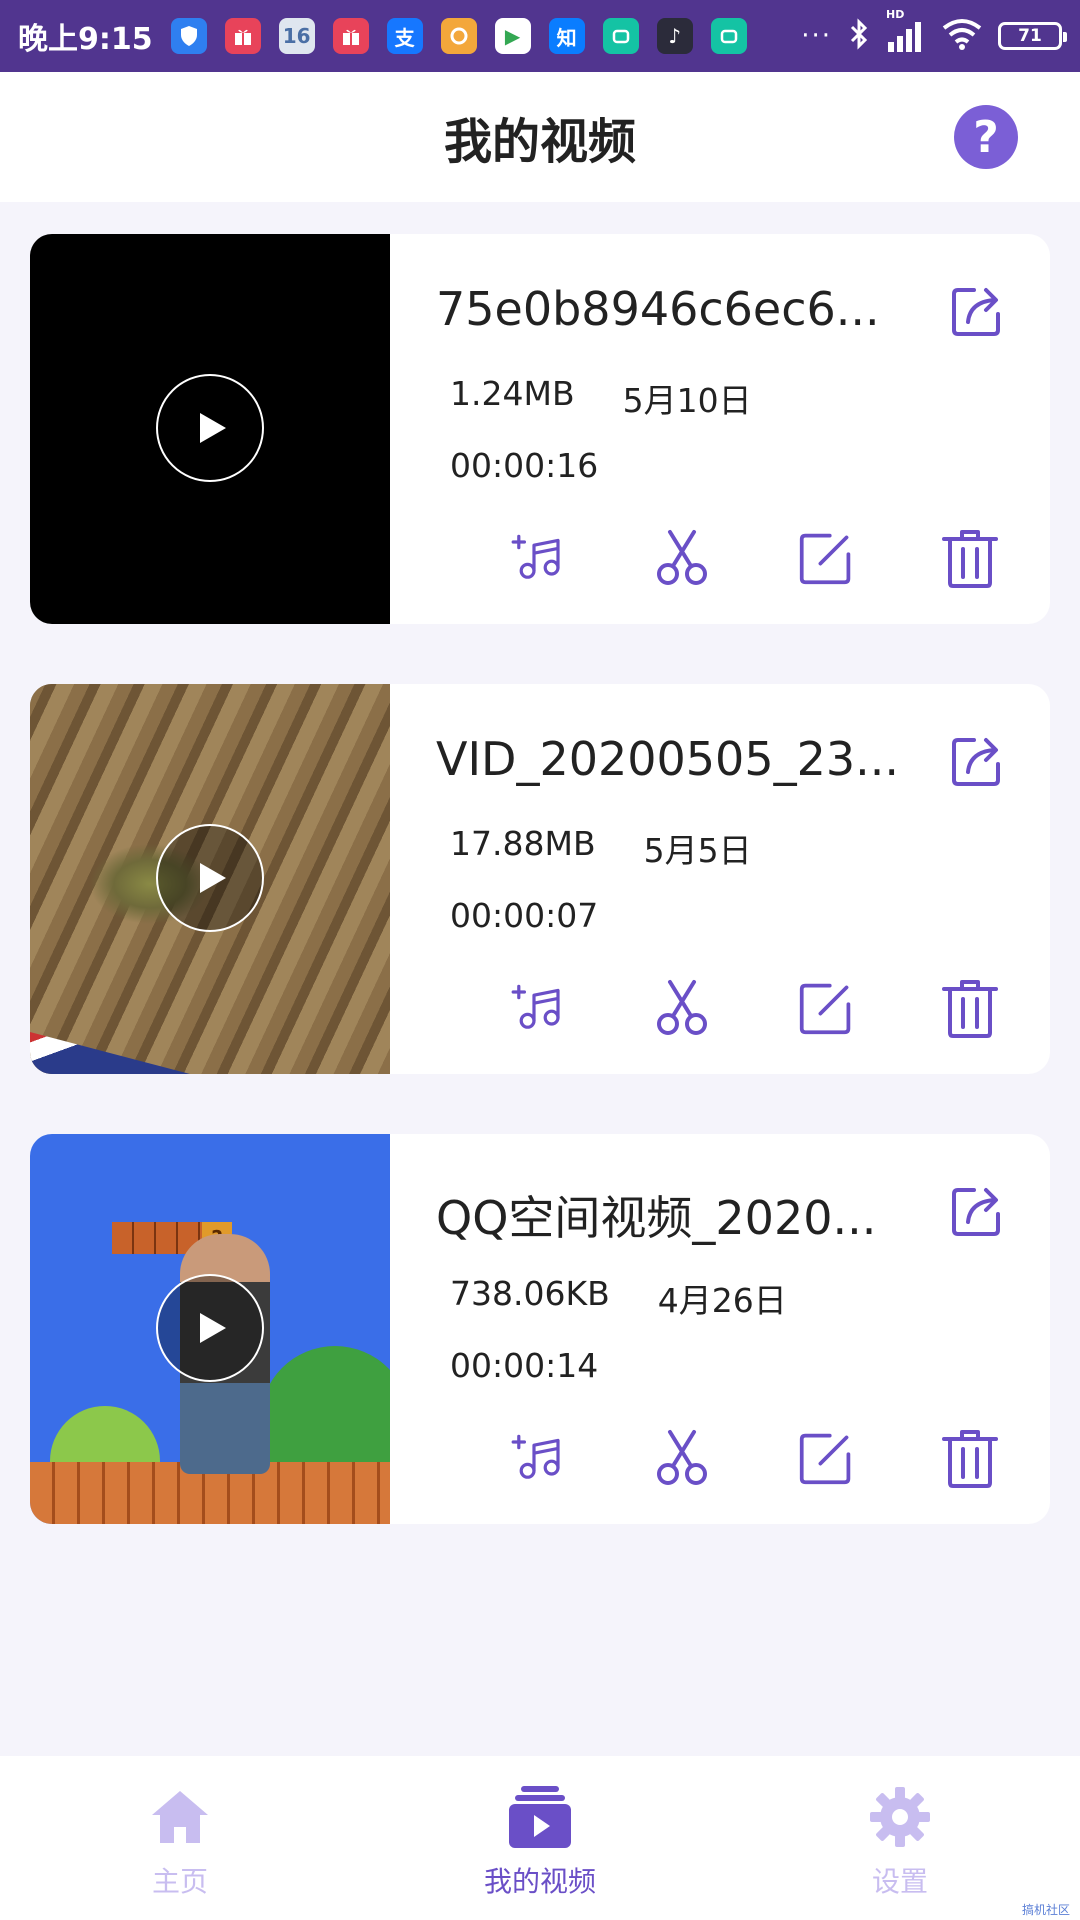 This screenshot has height=1920, width=1080. What do you see at coordinates (895, 14) in the screenshot?
I see `hd-label: HD` at bounding box center [895, 14].